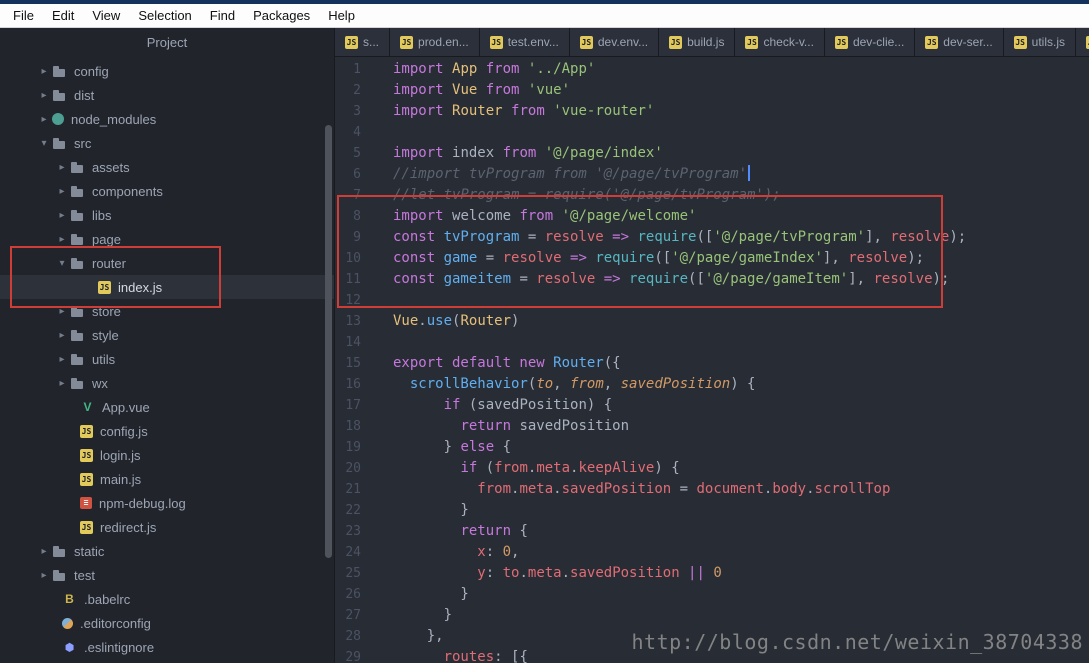 The width and height of the screenshot is (1089, 663). What do you see at coordinates (167, 263) in the screenshot?
I see `tree-item-router: ▾ router` at bounding box center [167, 263].